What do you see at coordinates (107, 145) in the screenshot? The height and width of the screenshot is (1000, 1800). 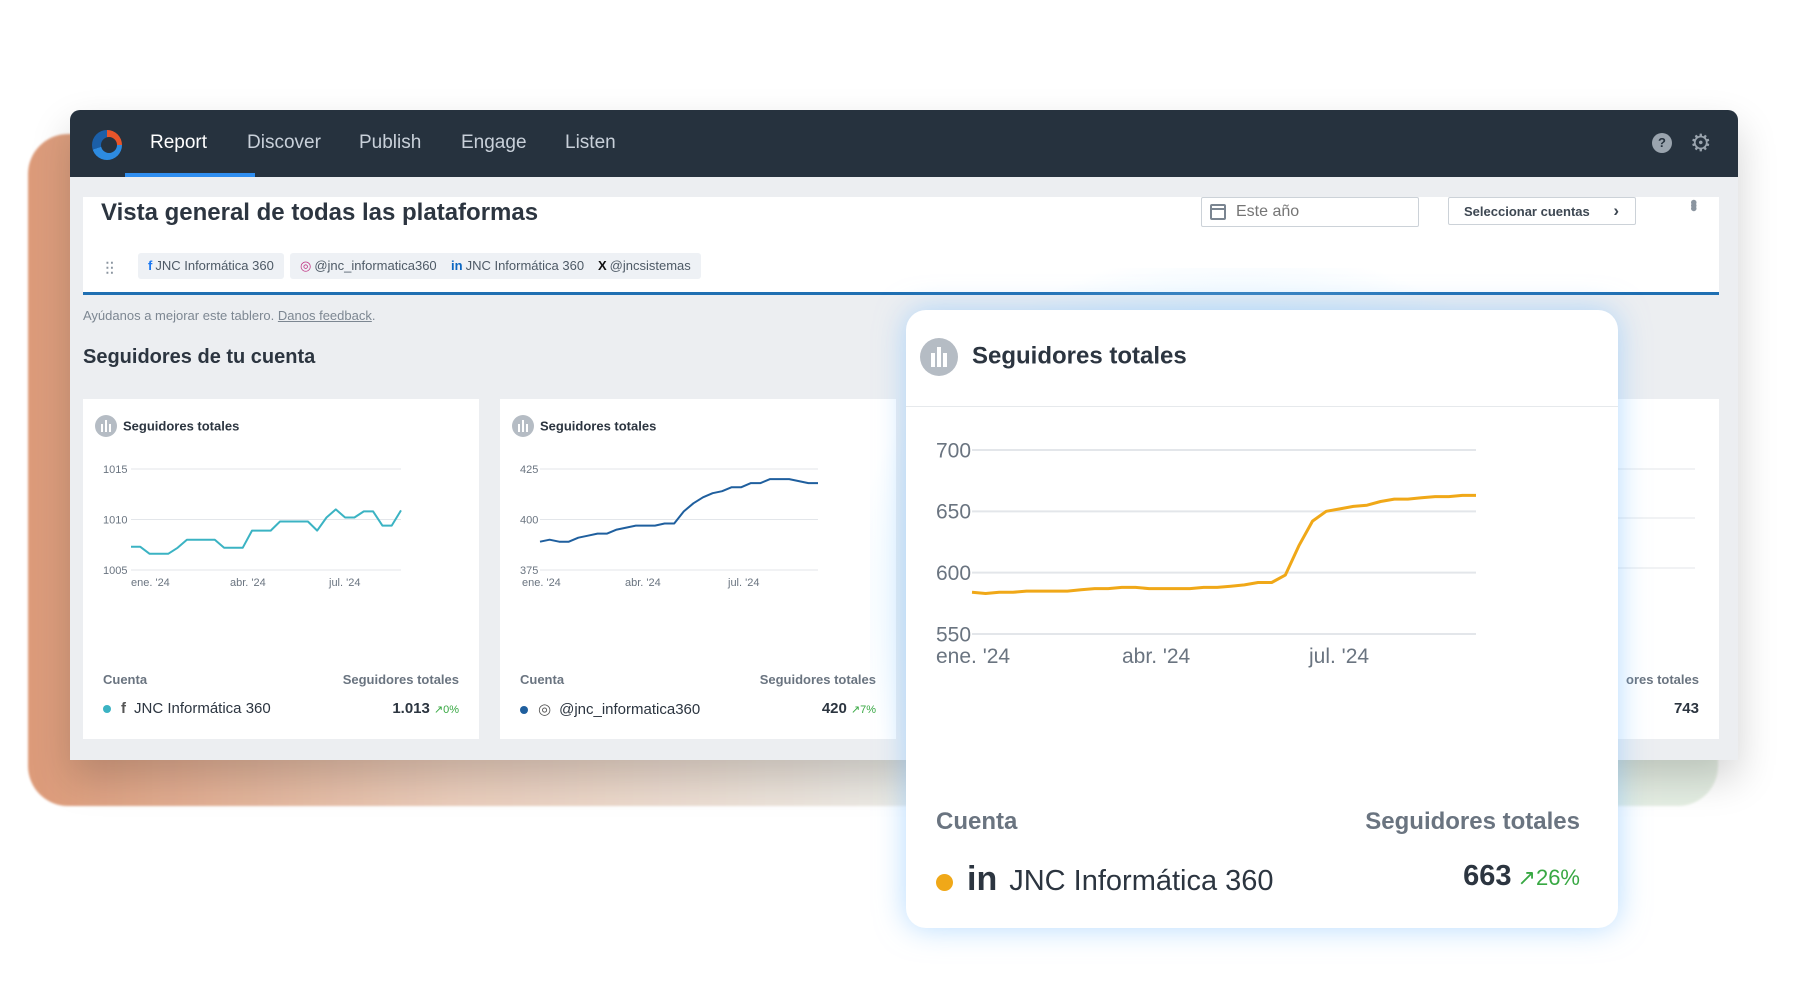 I see `app-logo` at bounding box center [107, 145].